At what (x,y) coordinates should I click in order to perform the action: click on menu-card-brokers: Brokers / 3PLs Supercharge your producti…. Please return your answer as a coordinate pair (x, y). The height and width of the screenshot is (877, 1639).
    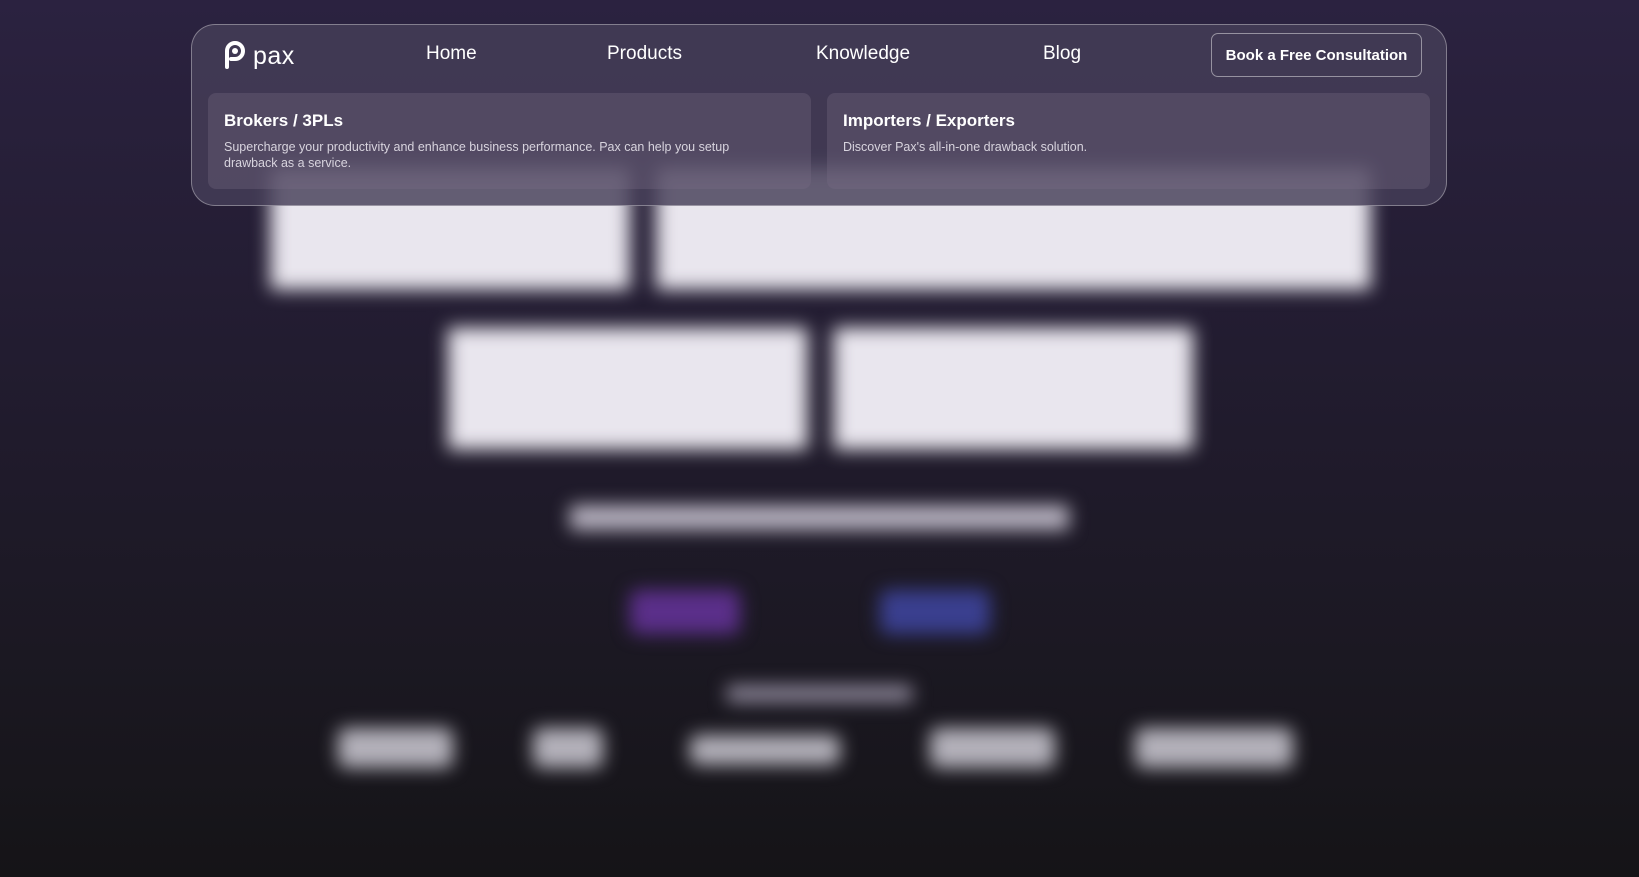
    Looking at the image, I should click on (509, 141).